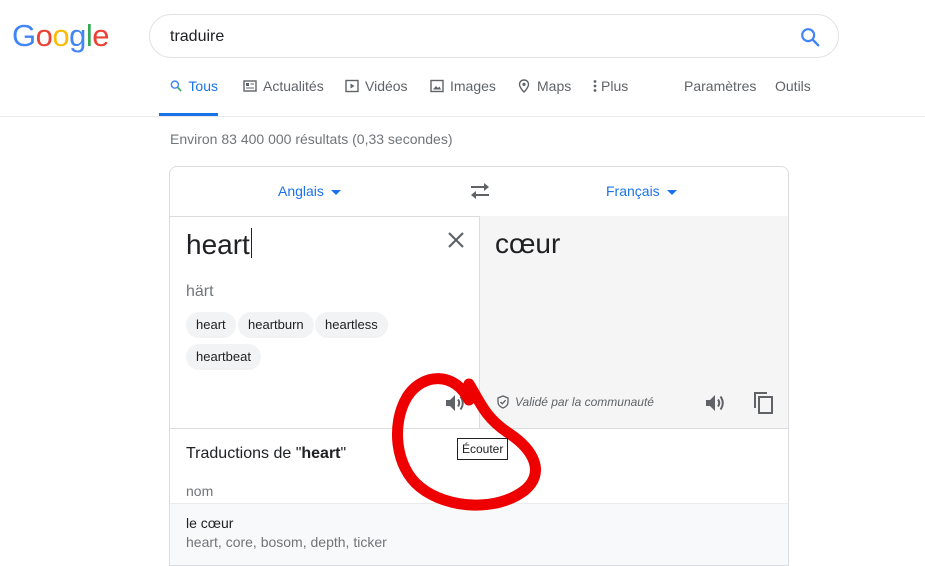 This screenshot has width=925, height=566. What do you see at coordinates (293, 86) in the screenshot?
I see `tab-label: Actualités` at bounding box center [293, 86].